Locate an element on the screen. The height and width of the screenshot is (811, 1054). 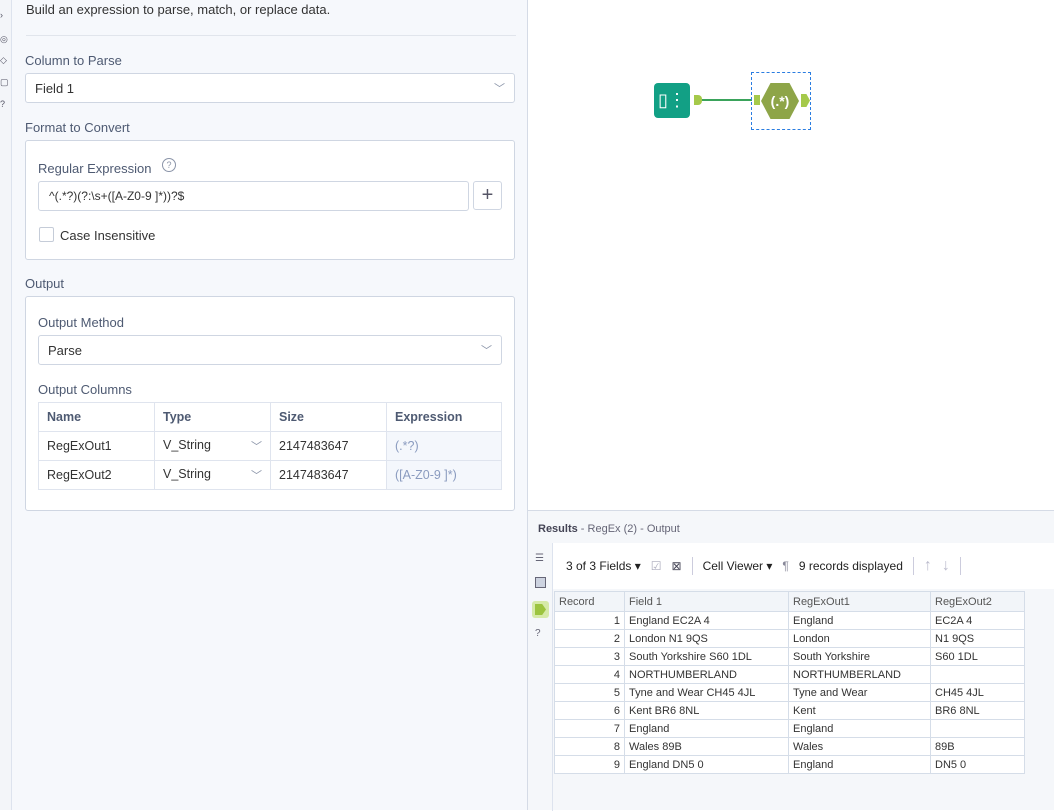
arrow-up-icon: ↑ is located at coordinates (928, 566).